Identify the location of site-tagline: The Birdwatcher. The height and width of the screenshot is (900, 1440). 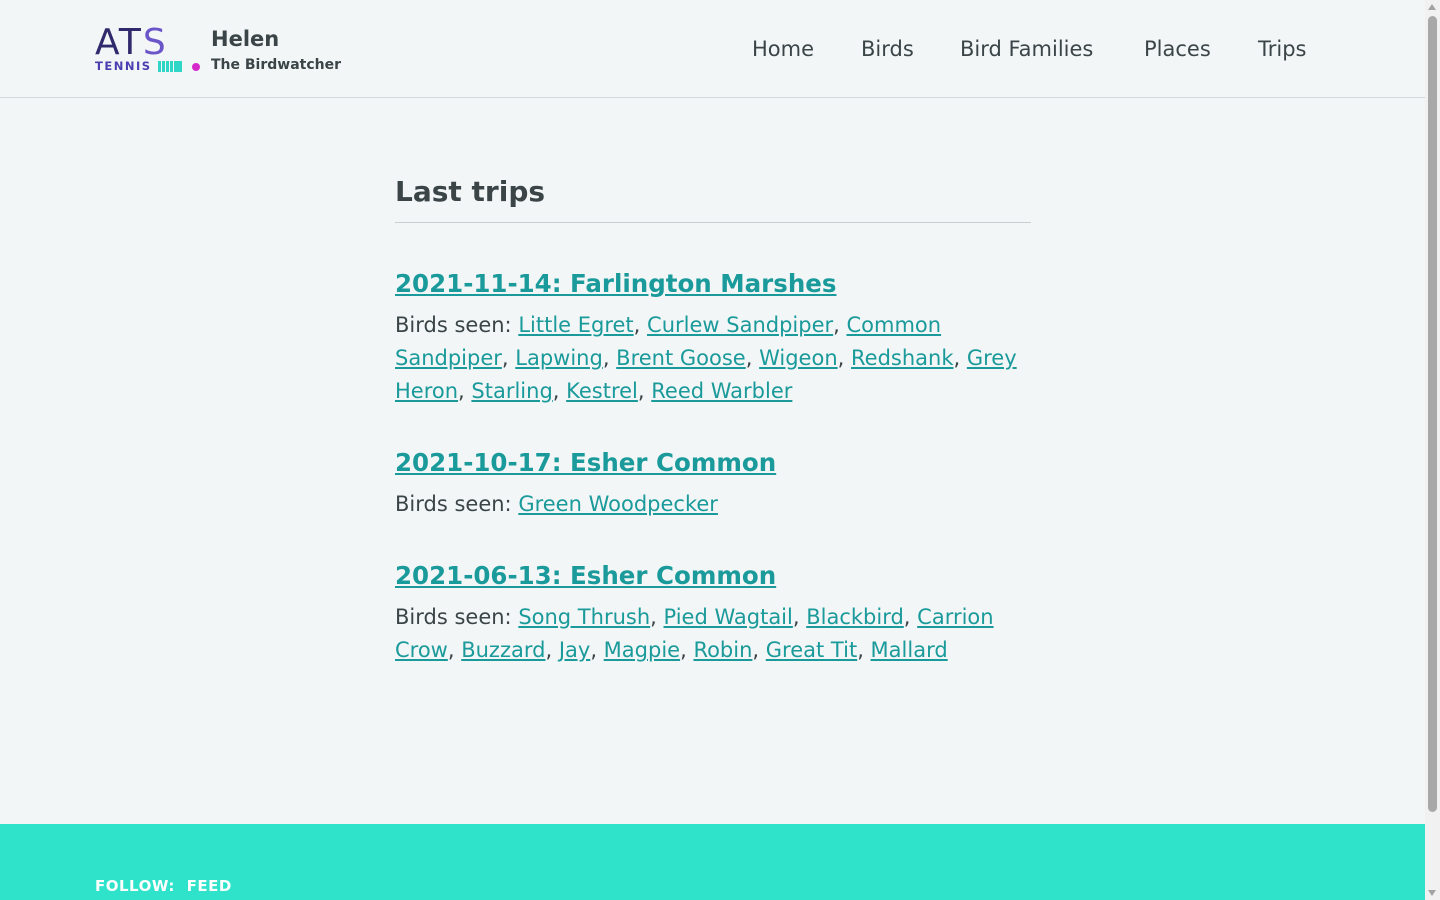
(276, 65).